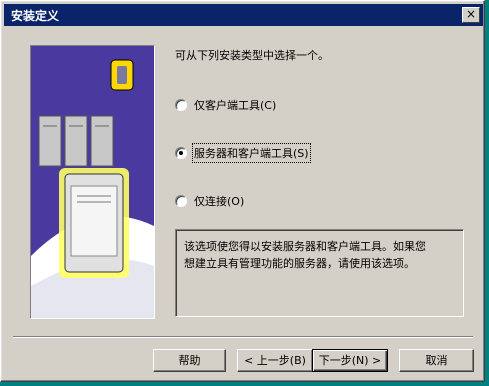 This screenshot has height=386, width=489. Describe the element at coordinates (235, 105) in the screenshot. I see `option-client-tools-label: 仅客户端工具(C)` at that location.